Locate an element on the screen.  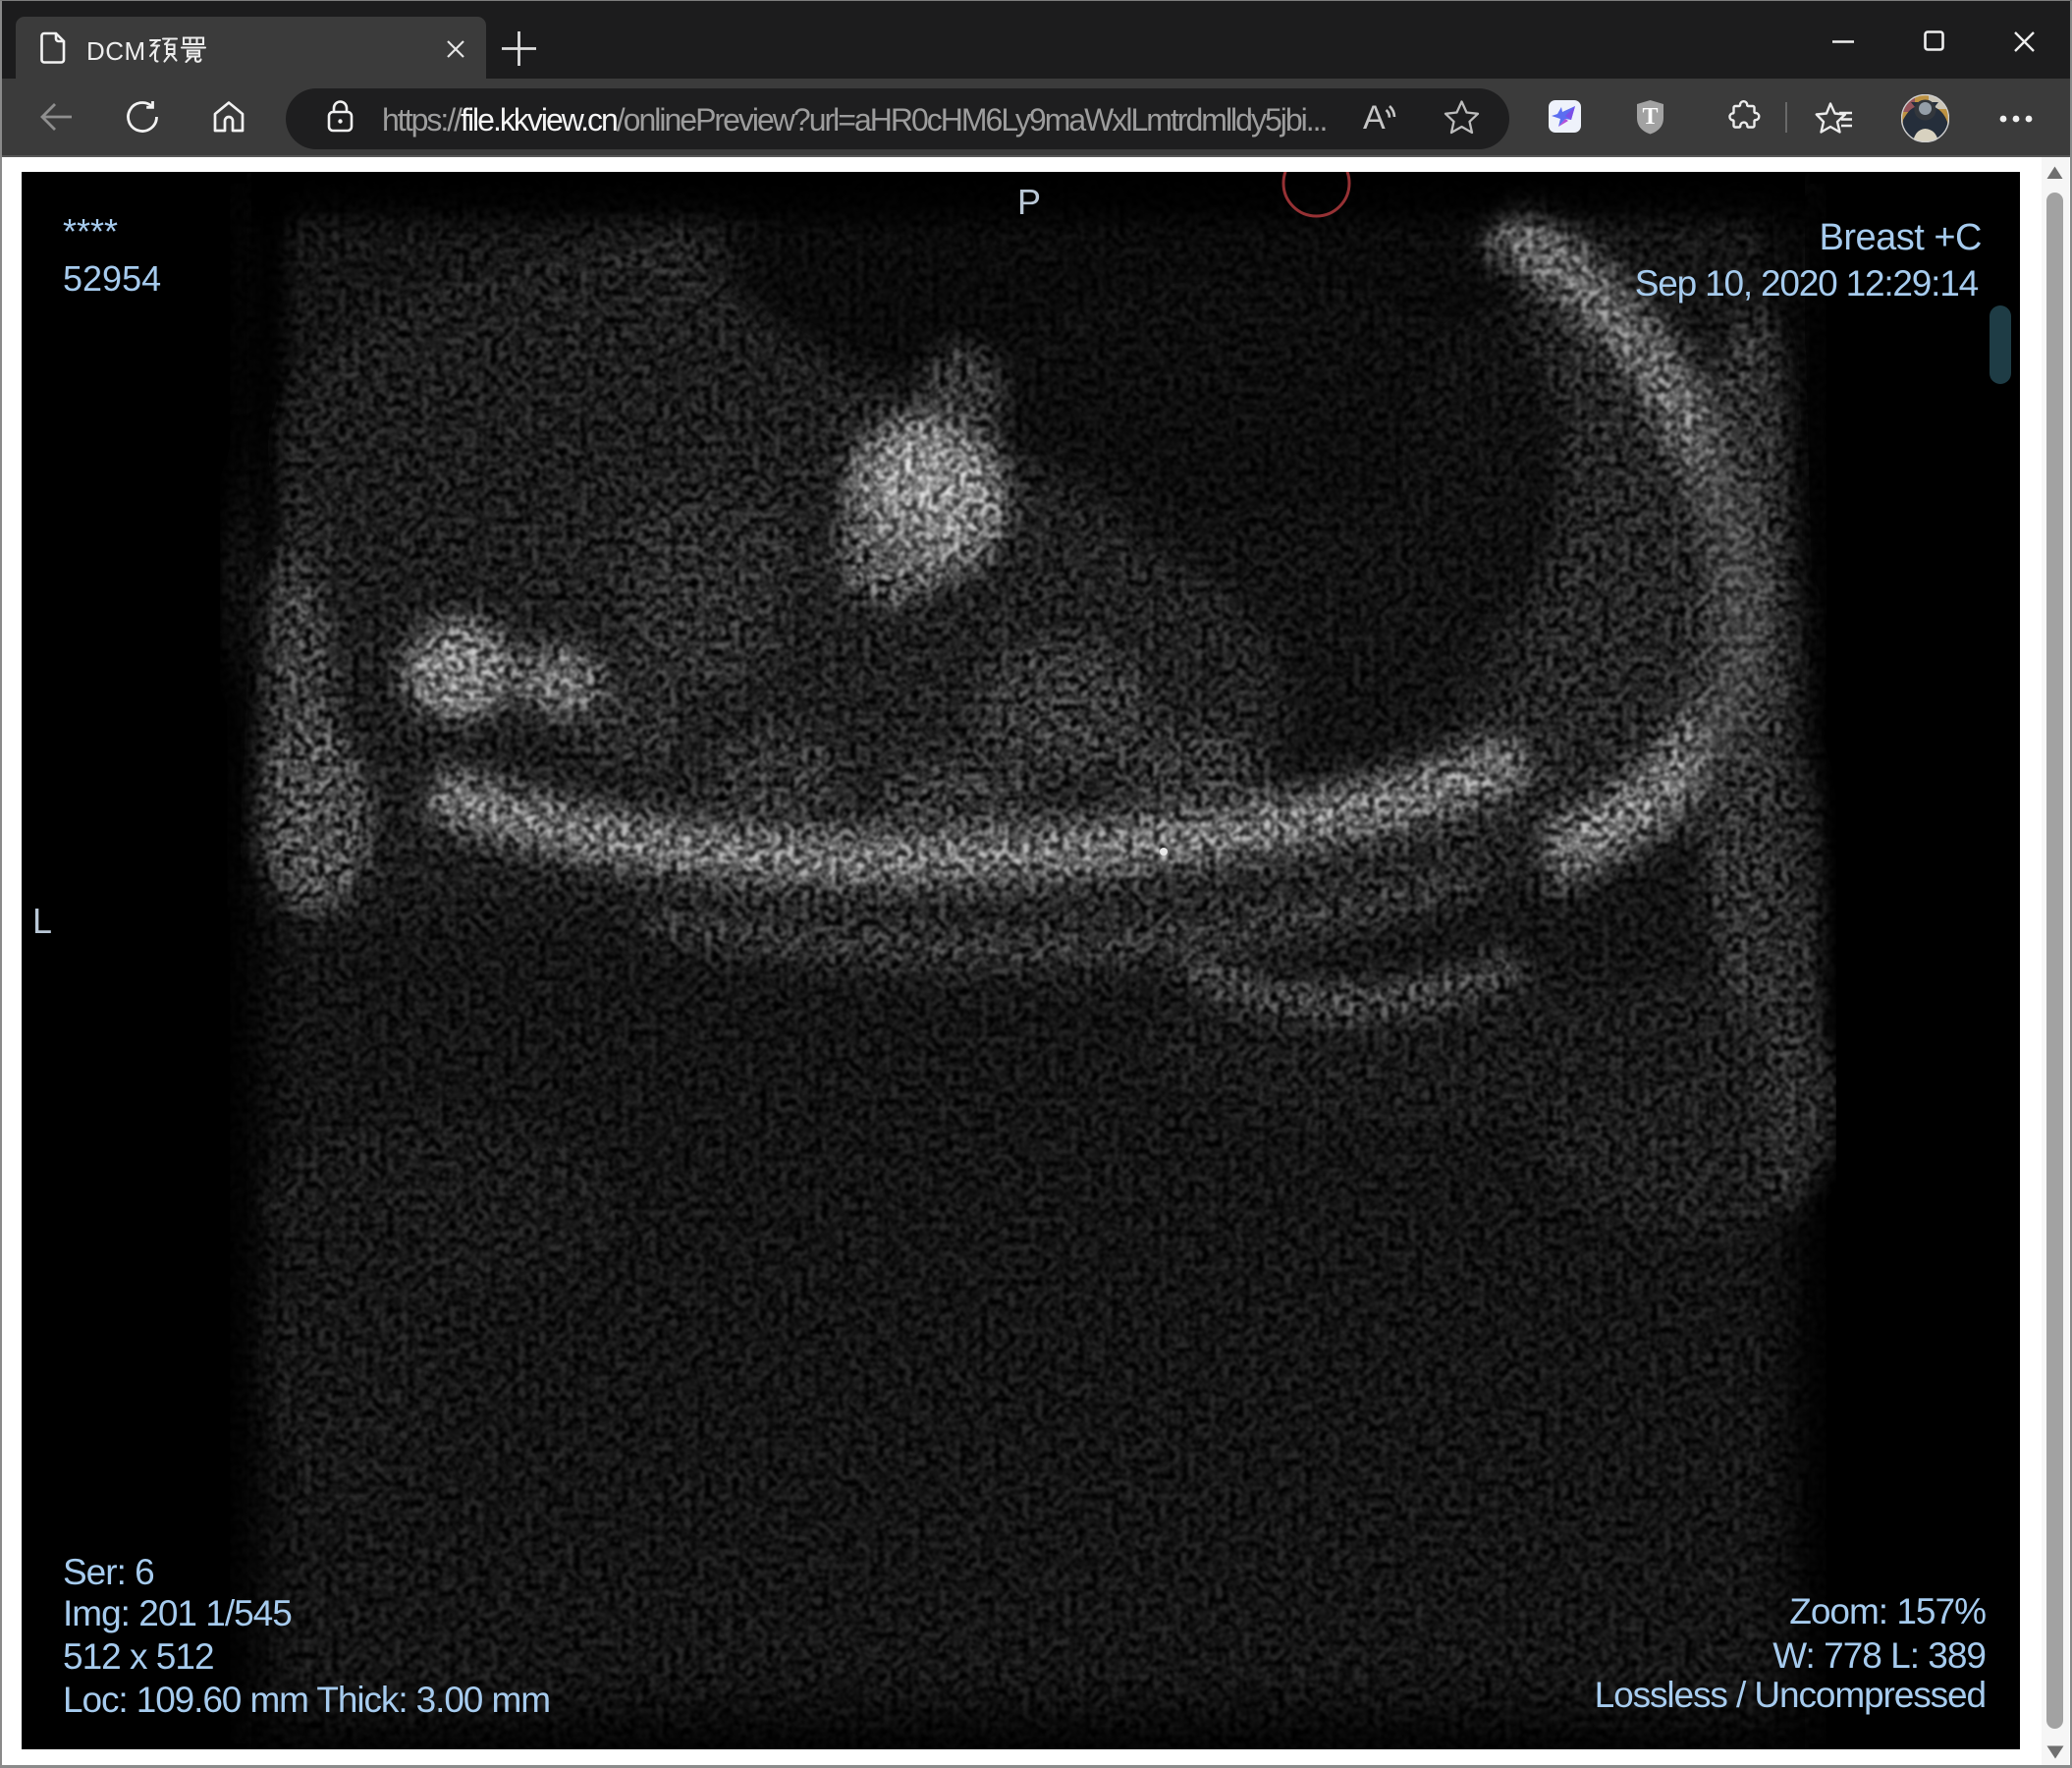
svg-text: Lossless / Uncompressed is located at coordinates (1791, 1695).